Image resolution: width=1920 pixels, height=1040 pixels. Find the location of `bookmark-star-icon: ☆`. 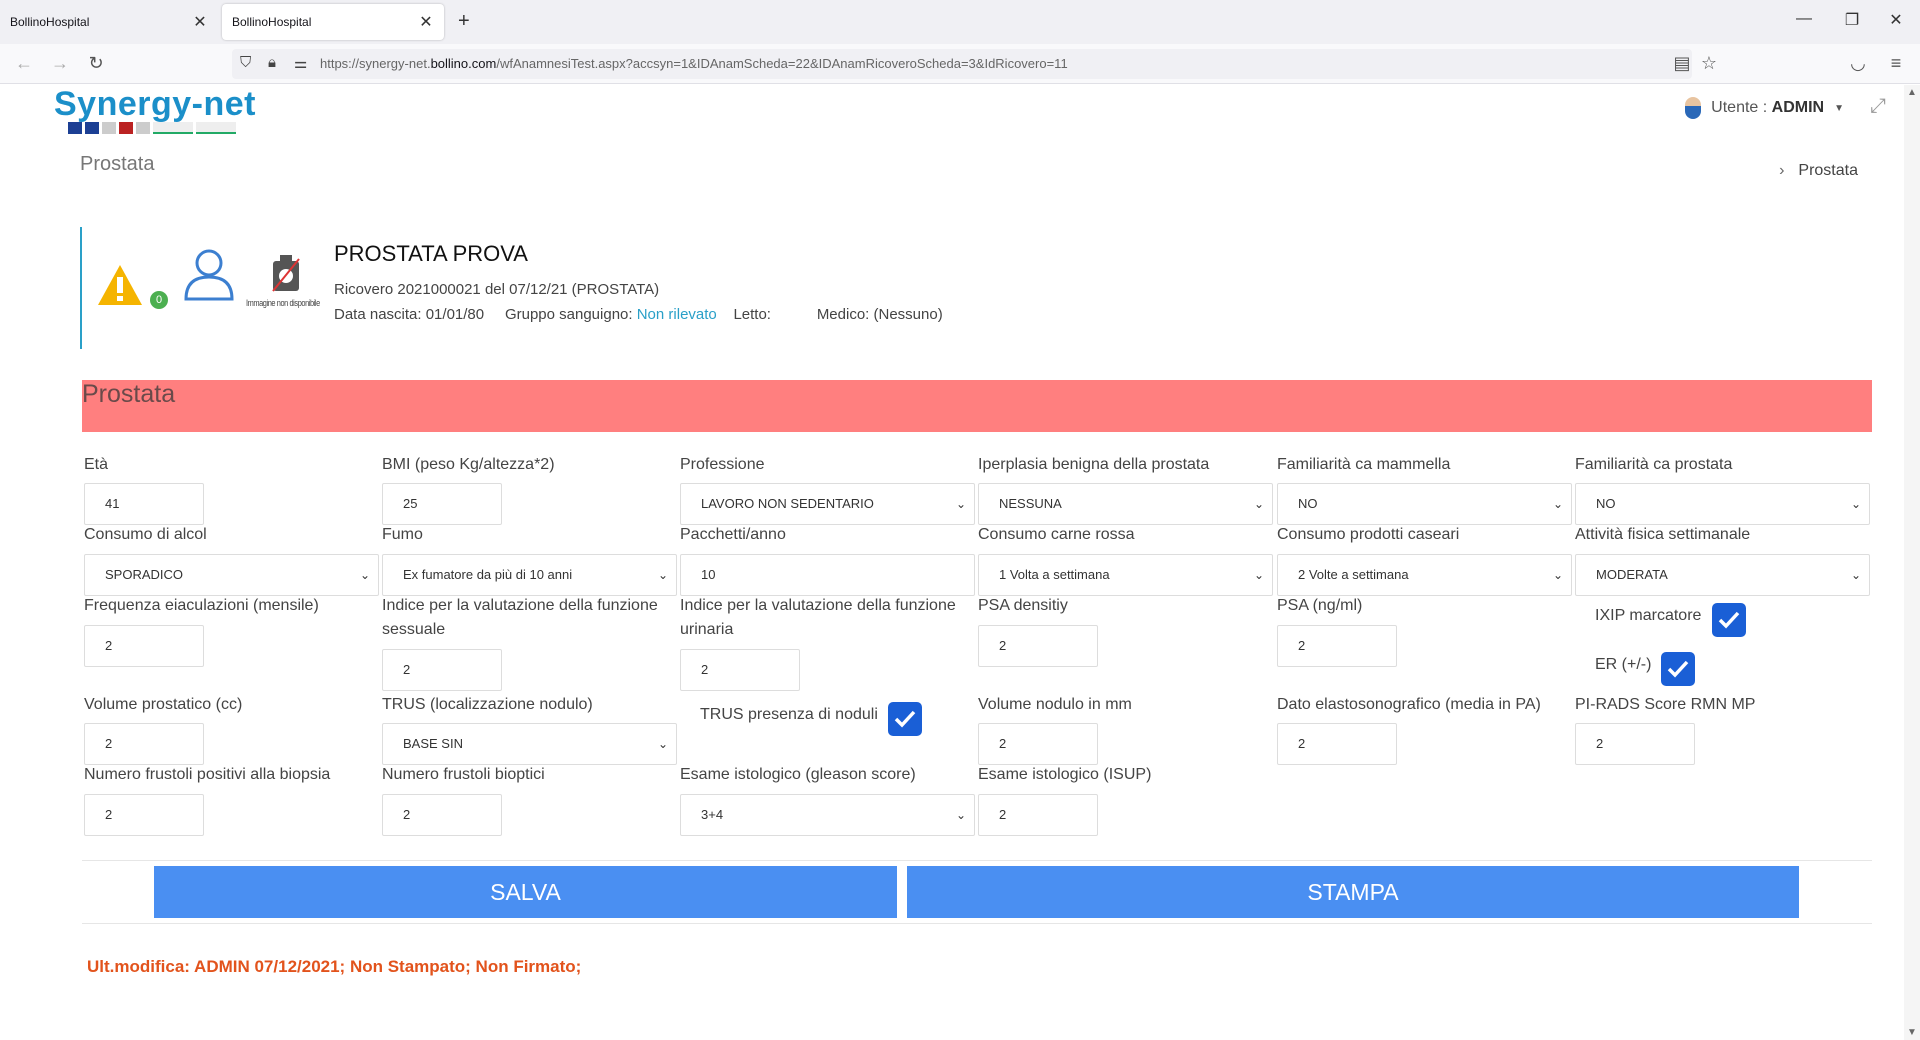

bookmark-star-icon: ☆ is located at coordinates (1709, 63).